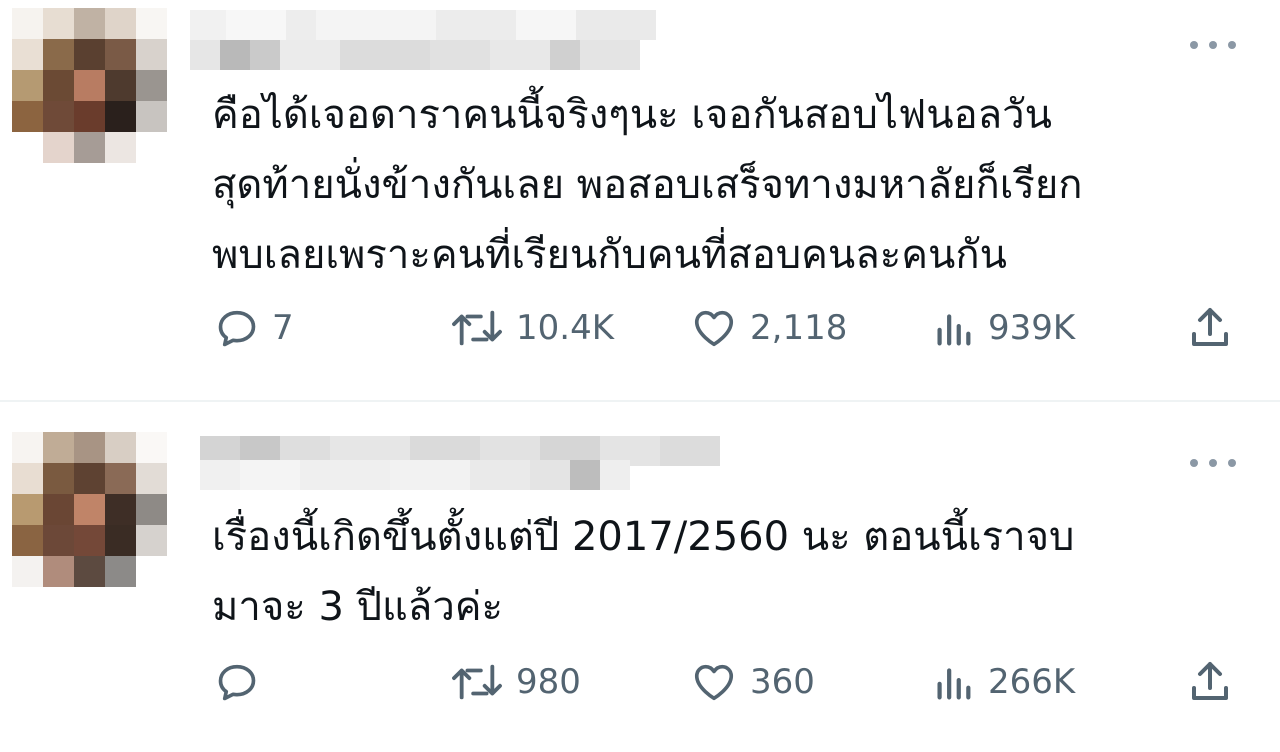 The width and height of the screenshot is (1280, 752). I want to click on reply-button, so click(243, 682).